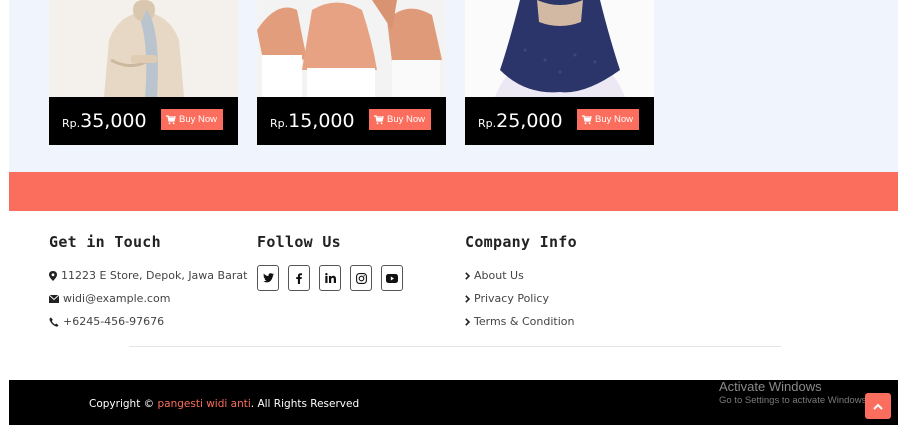  Describe the element at coordinates (794, 400) in the screenshot. I see `activate-windows-hint: Go to Settings to activate Windows.` at that location.